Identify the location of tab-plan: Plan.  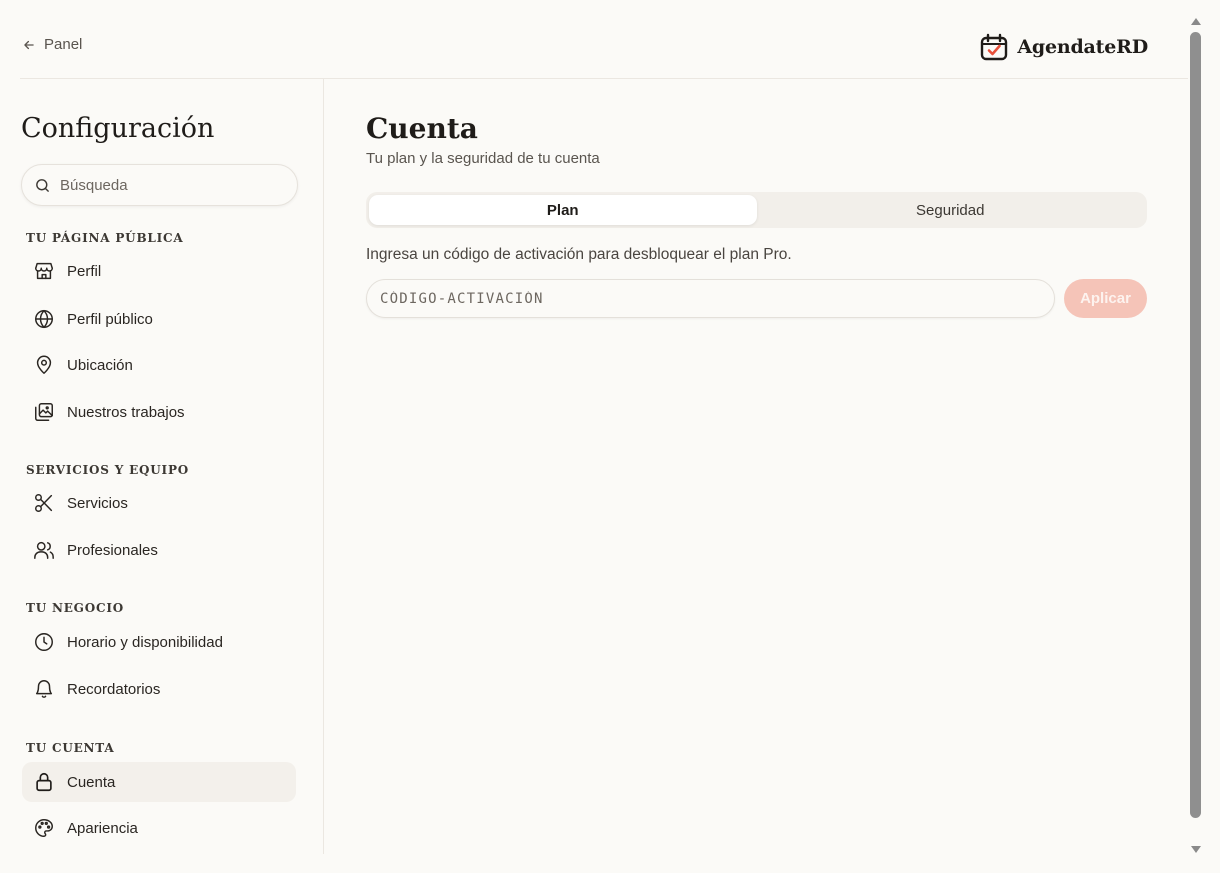
(563, 210).